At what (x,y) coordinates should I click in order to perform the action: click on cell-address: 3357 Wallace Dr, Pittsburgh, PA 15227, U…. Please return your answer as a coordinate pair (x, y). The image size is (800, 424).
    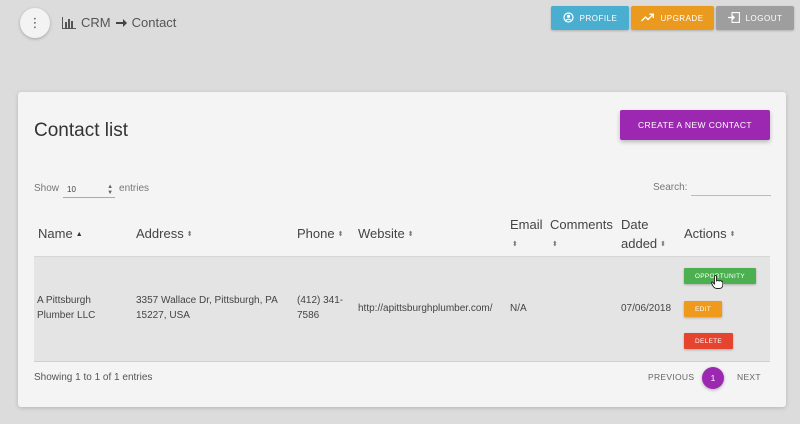
    Looking at the image, I should click on (207, 308).